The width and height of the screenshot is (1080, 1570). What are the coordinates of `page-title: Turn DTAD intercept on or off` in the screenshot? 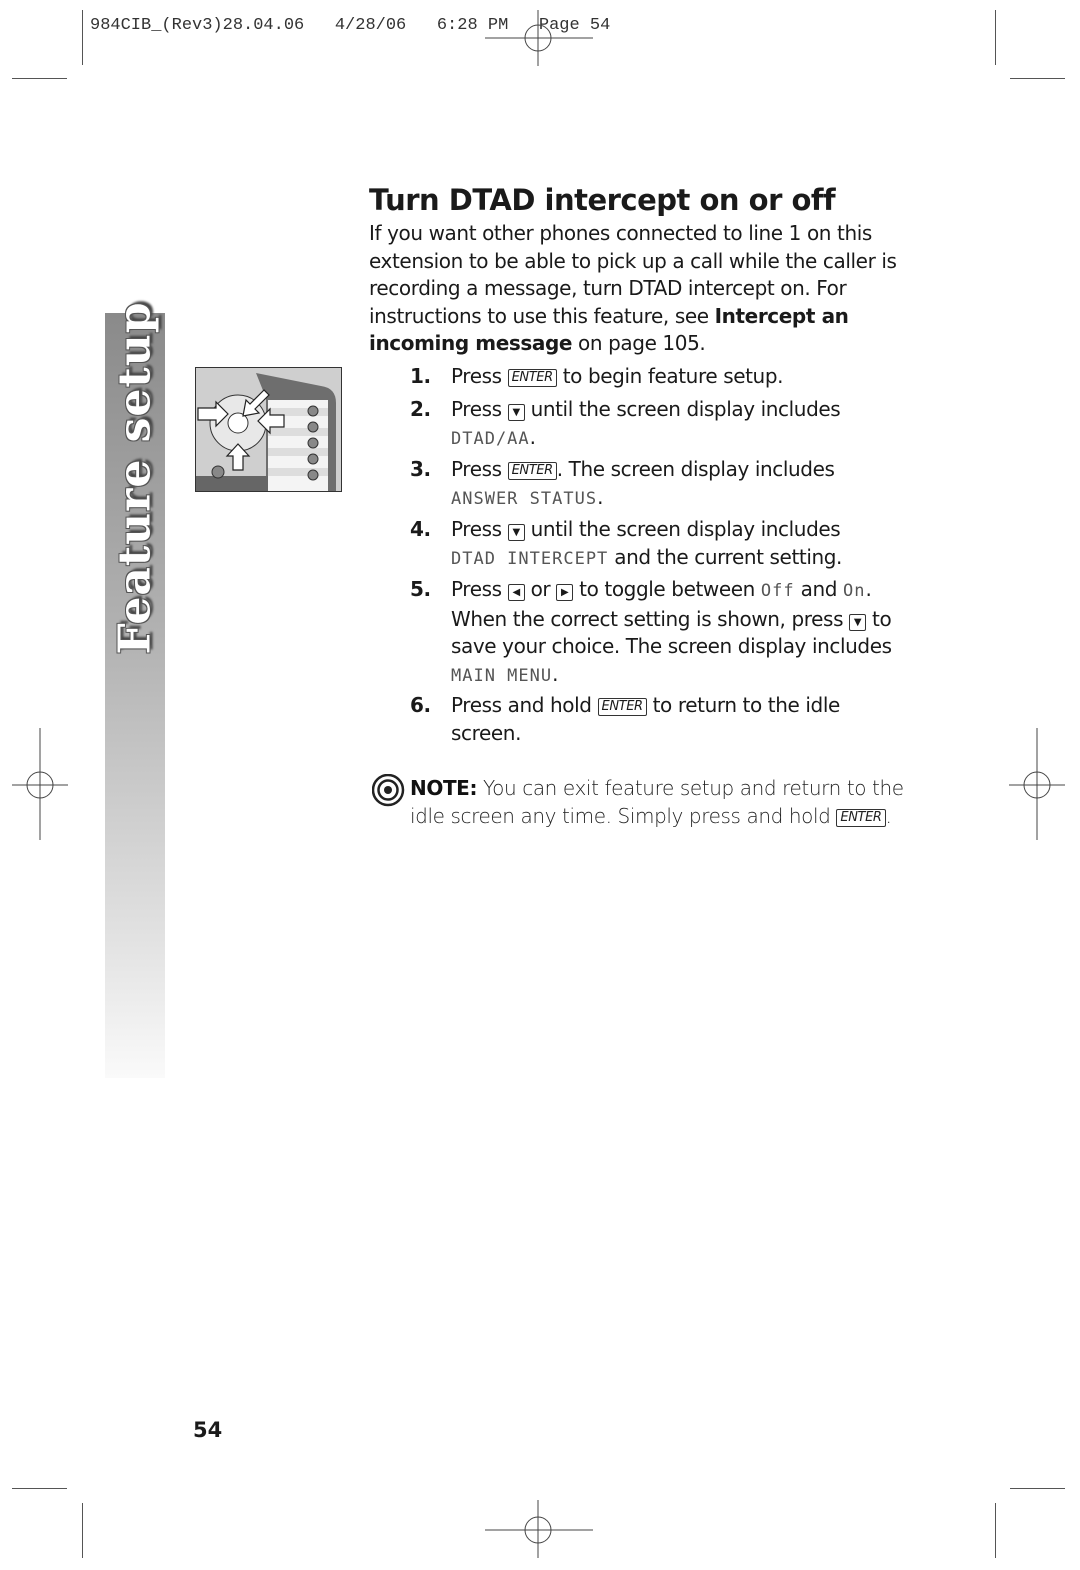 It's located at (602, 200).